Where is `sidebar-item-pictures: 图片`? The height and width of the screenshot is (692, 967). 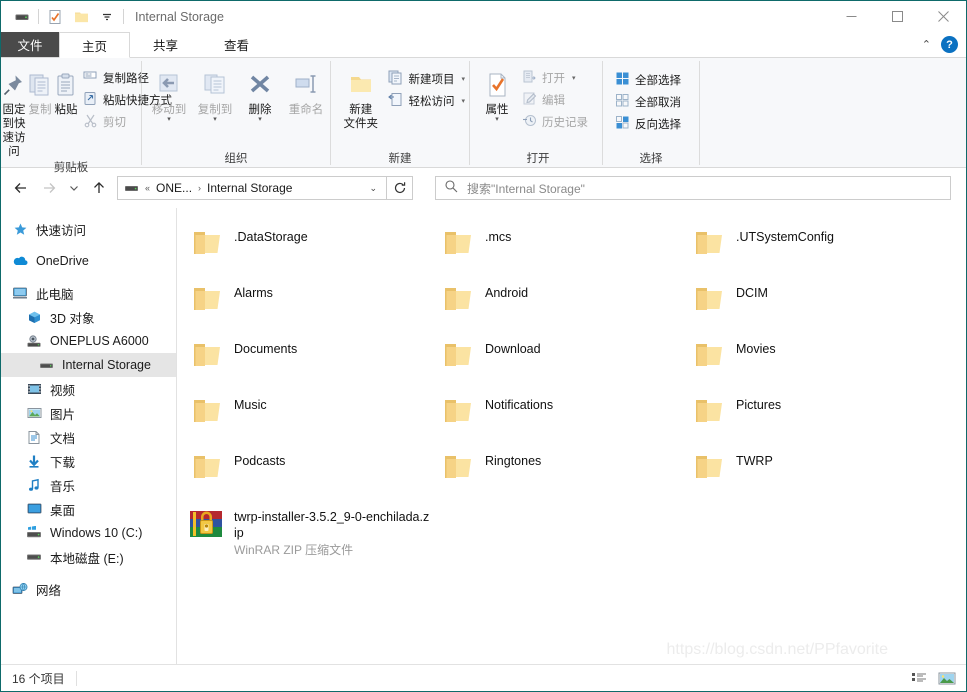
sidebar-item-pictures: 图片 is located at coordinates (88, 413).